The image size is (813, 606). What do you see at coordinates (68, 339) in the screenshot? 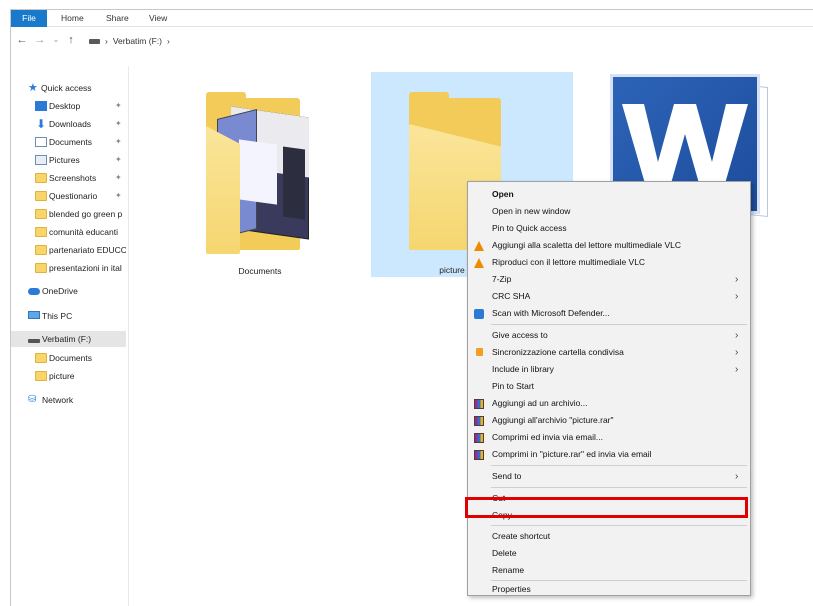
I see `nav-verbatim-drive: Verbatim (F:)` at bounding box center [68, 339].